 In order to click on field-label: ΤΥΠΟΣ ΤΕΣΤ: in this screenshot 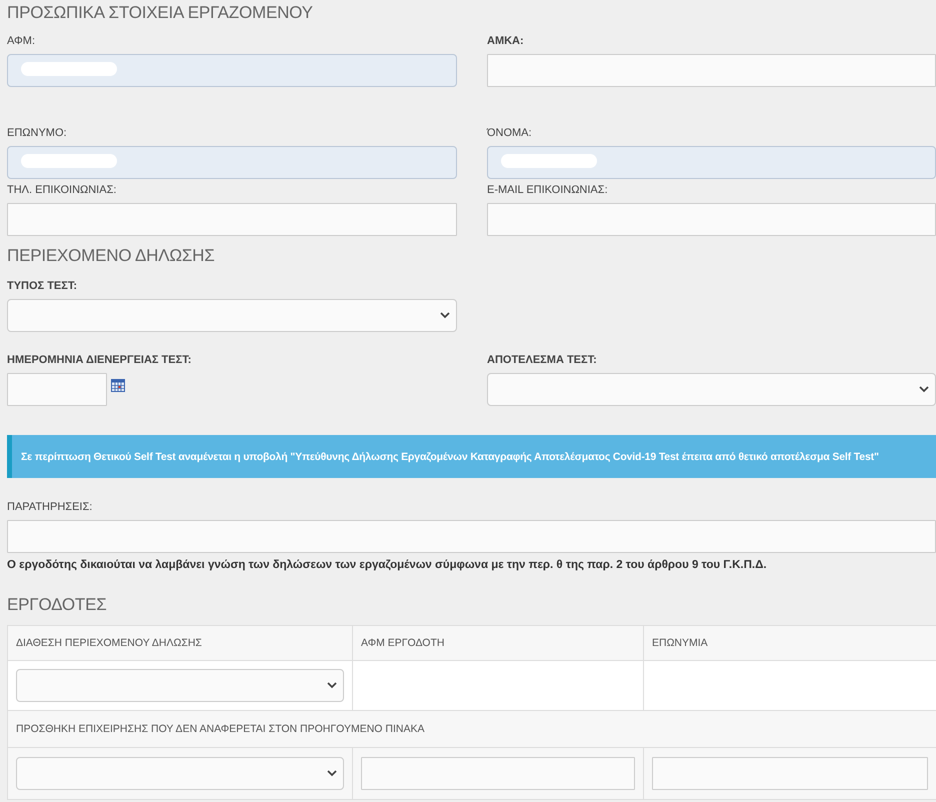, I will do `click(42, 286)`.